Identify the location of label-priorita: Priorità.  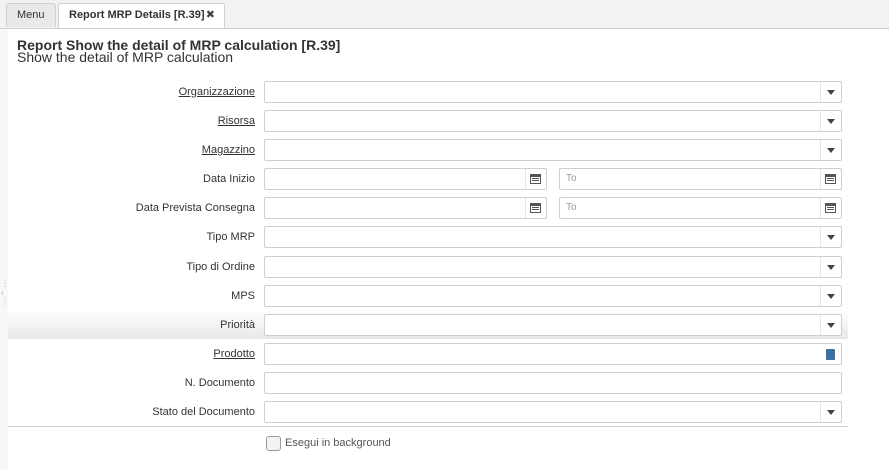
(237, 325).